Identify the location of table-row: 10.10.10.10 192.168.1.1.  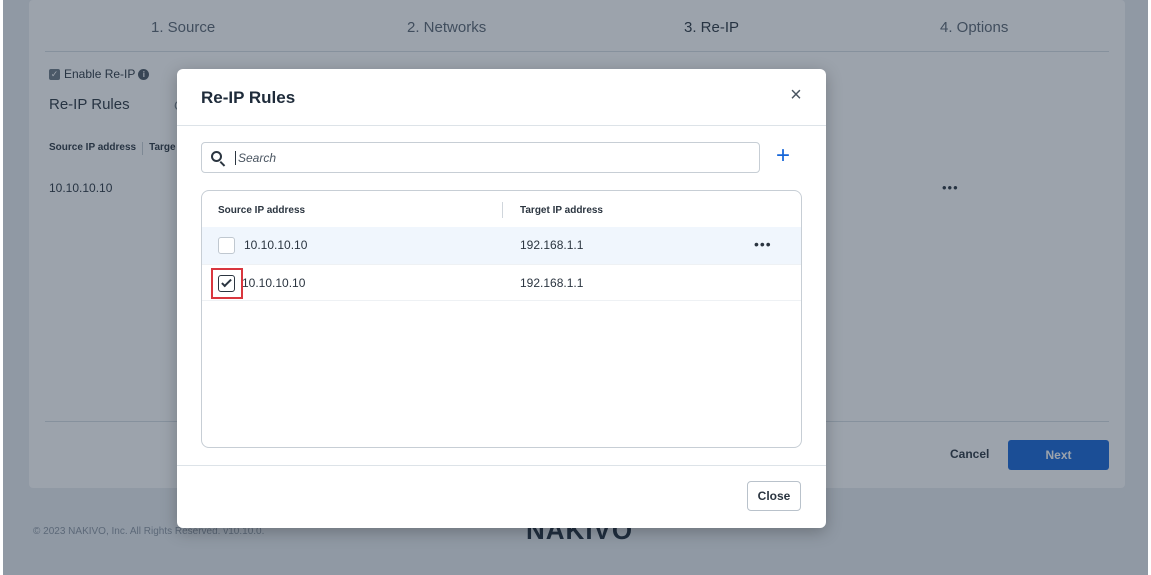
(501, 282).